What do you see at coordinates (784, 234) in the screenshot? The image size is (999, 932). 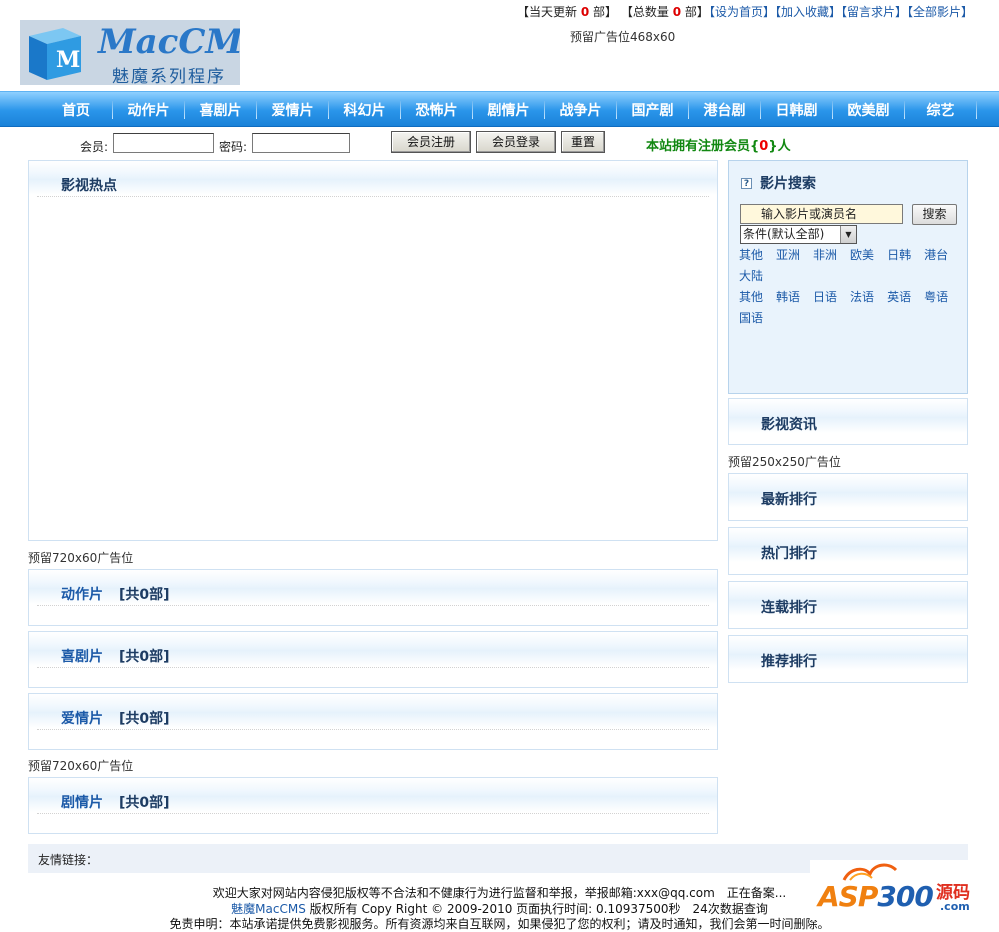 I see `condition-select-value: 条件(默认全部)` at bounding box center [784, 234].